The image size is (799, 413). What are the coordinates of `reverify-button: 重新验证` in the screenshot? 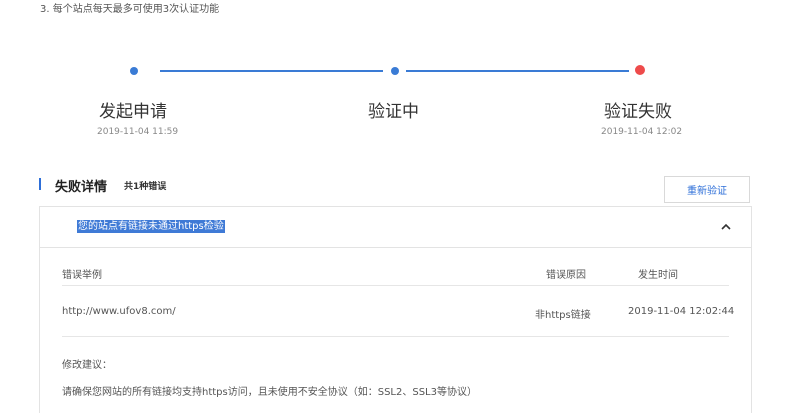 It's located at (707, 189).